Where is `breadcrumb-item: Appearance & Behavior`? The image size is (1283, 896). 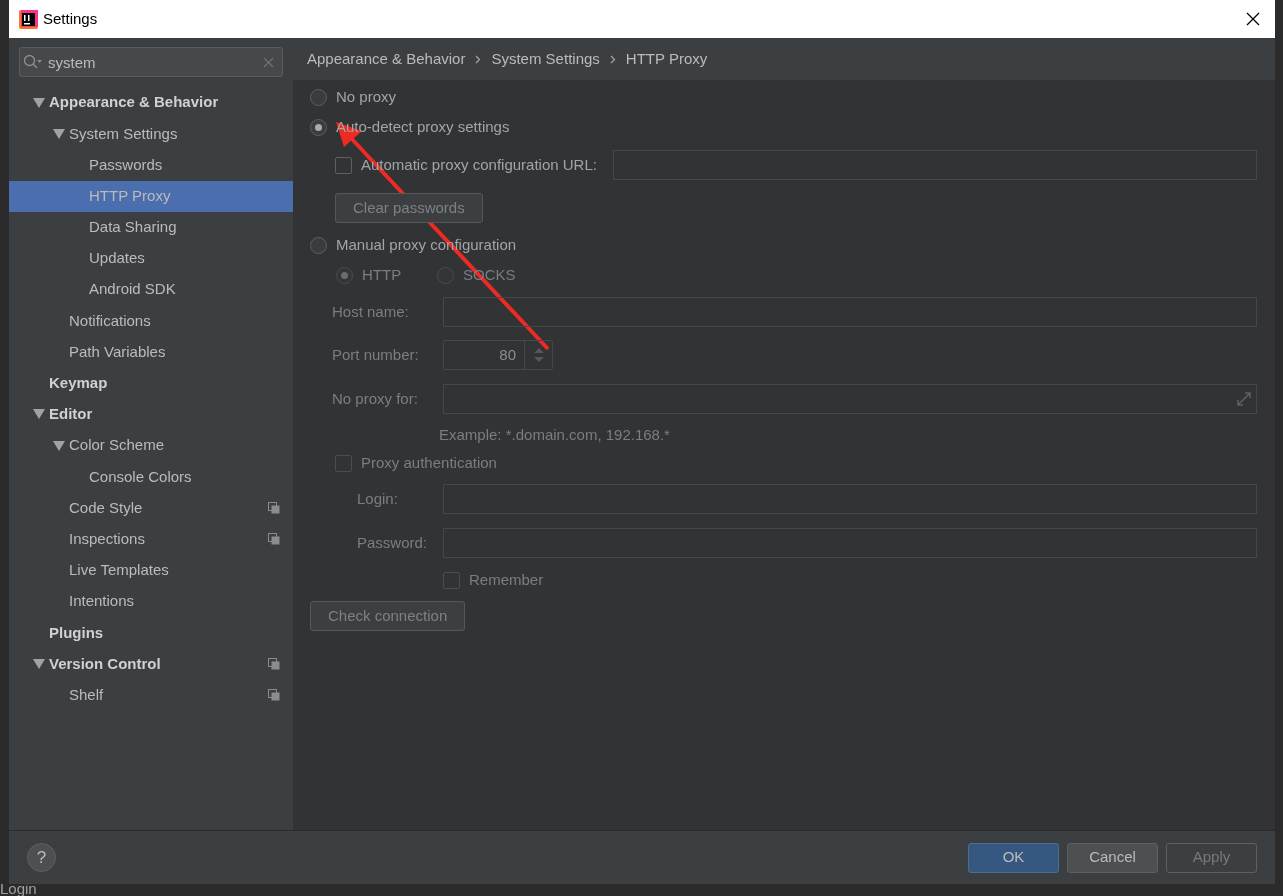 breadcrumb-item: Appearance & Behavior is located at coordinates (386, 59).